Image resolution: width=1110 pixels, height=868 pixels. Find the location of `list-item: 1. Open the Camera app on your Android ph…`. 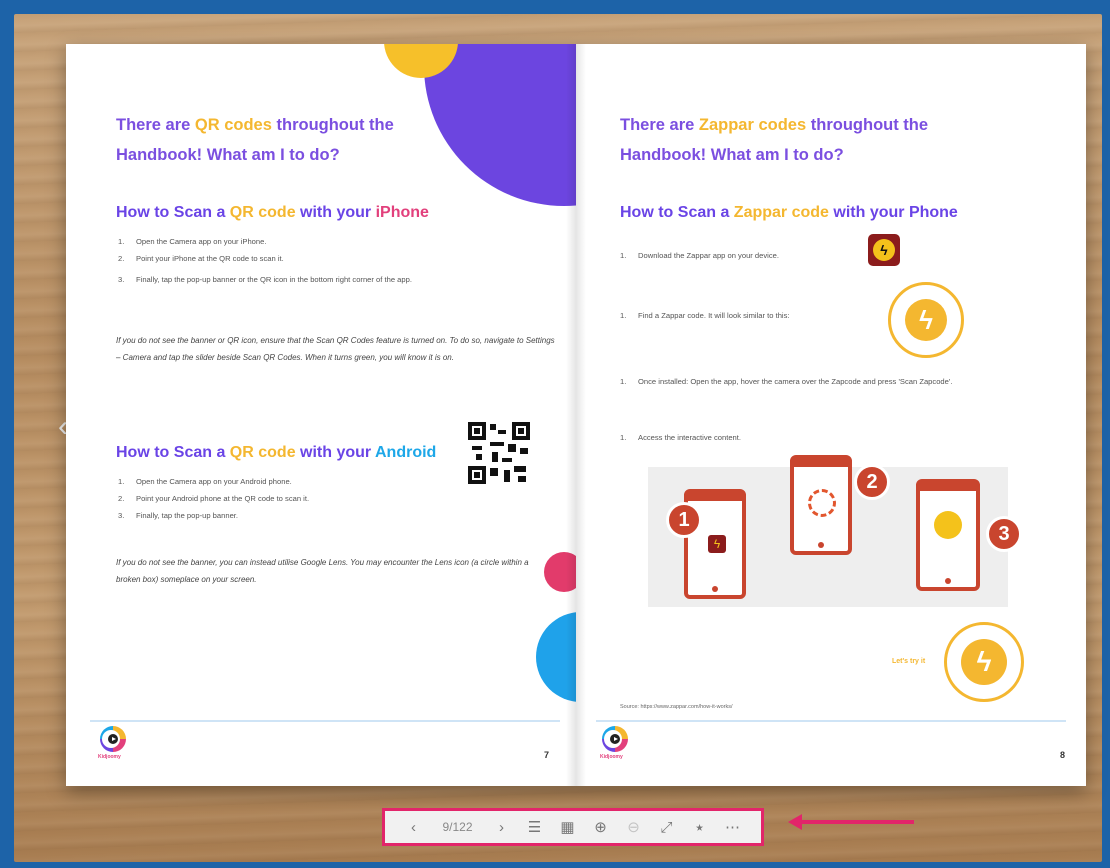

list-item: 1. Open the Camera app on your Android ph… is located at coordinates (288, 481).